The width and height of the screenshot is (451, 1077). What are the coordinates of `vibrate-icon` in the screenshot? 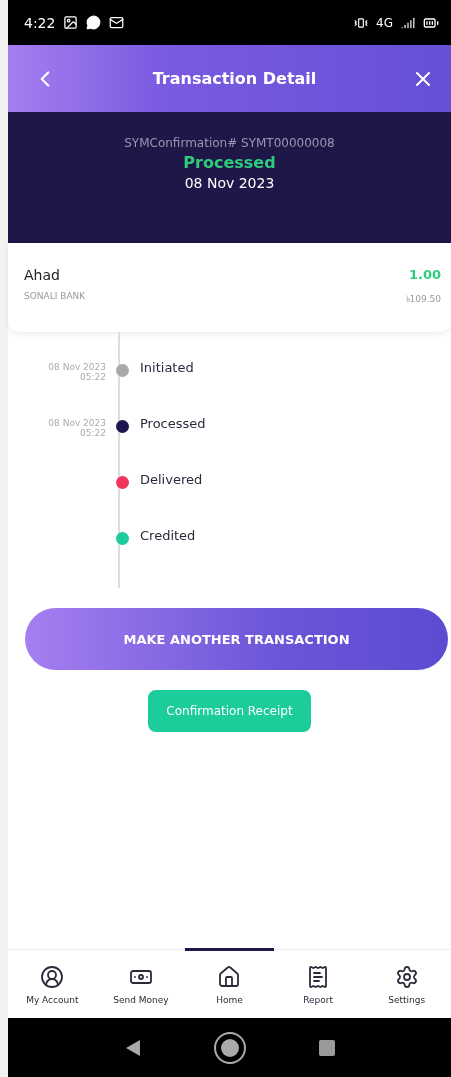 It's located at (361, 22).